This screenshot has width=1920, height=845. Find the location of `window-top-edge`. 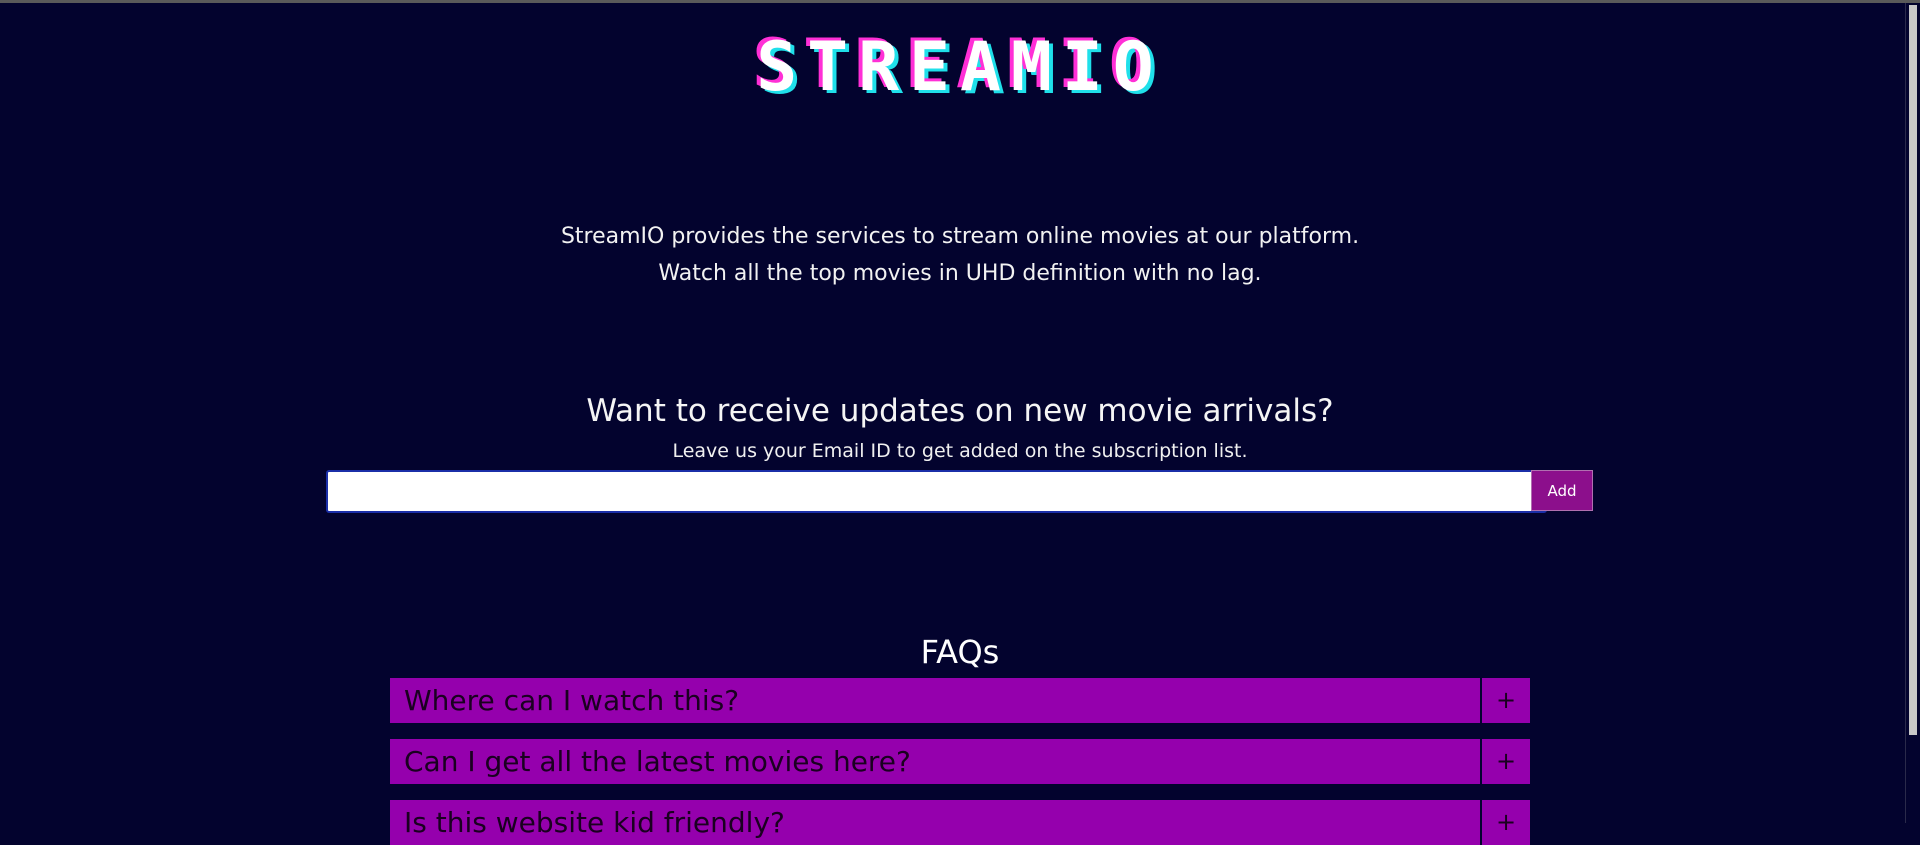

window-top-edge is located at coordinates (960, 1).